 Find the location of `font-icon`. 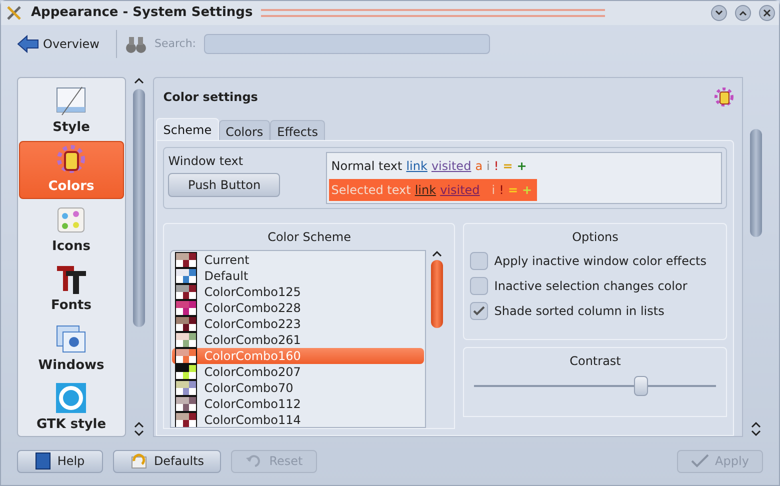

font-icon is located at coordinates (71, 279).